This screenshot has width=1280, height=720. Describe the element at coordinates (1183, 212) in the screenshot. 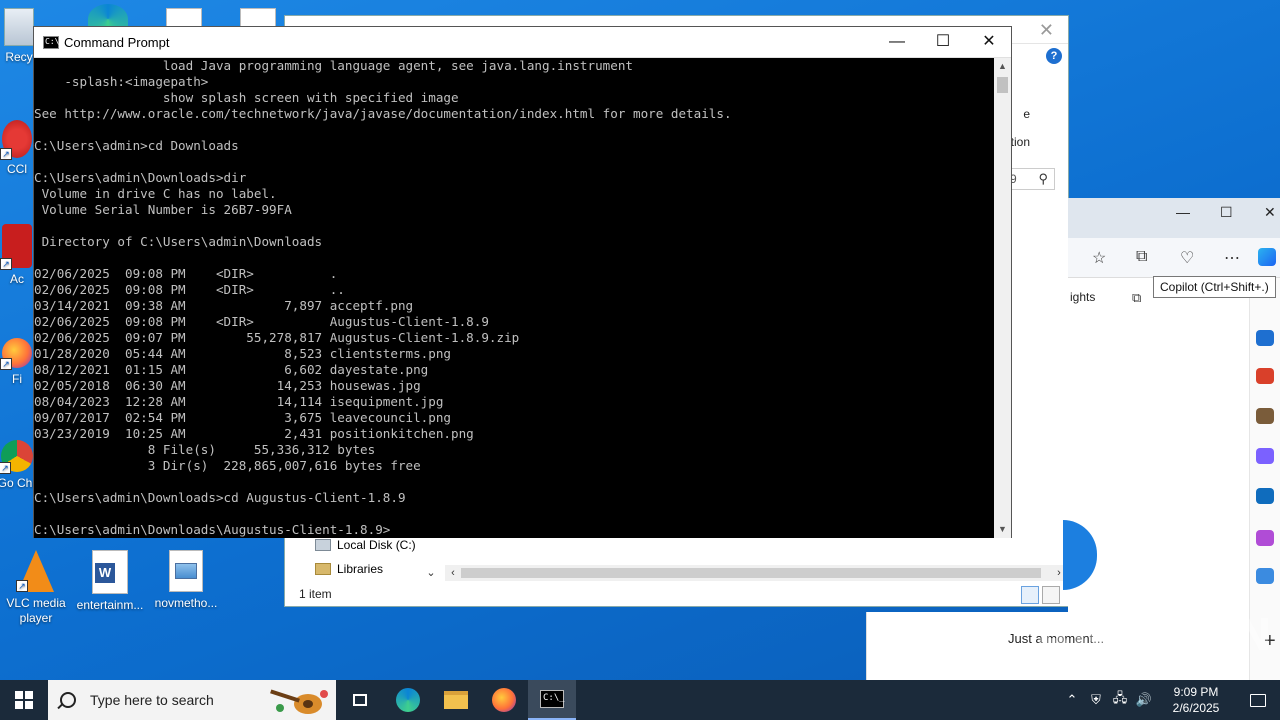

I see `minimize-icon: —` at that location.